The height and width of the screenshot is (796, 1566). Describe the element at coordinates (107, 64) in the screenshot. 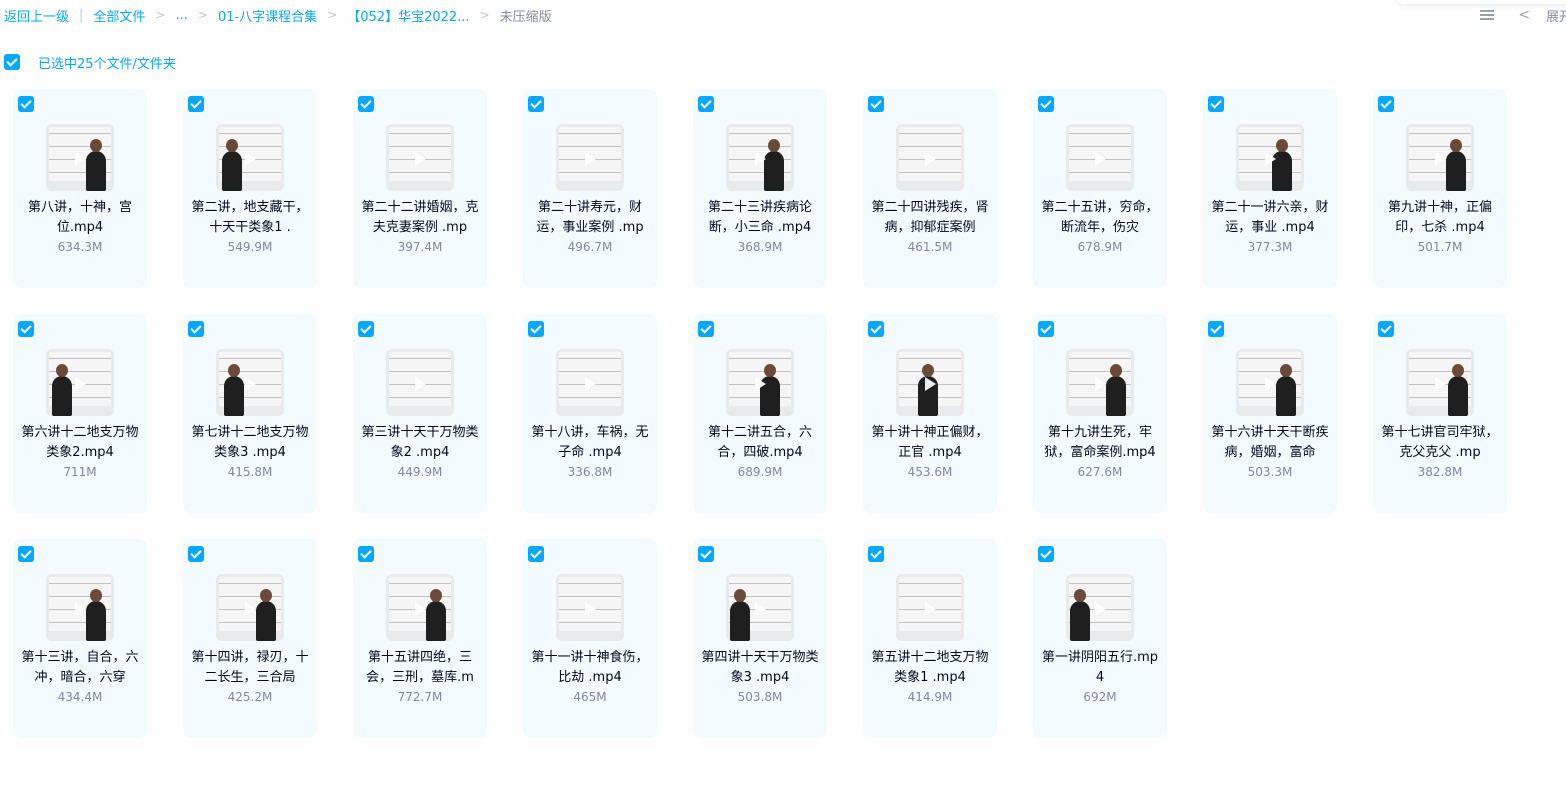

I see `selection-count: 已选中25个文件/文件夹` at that location.